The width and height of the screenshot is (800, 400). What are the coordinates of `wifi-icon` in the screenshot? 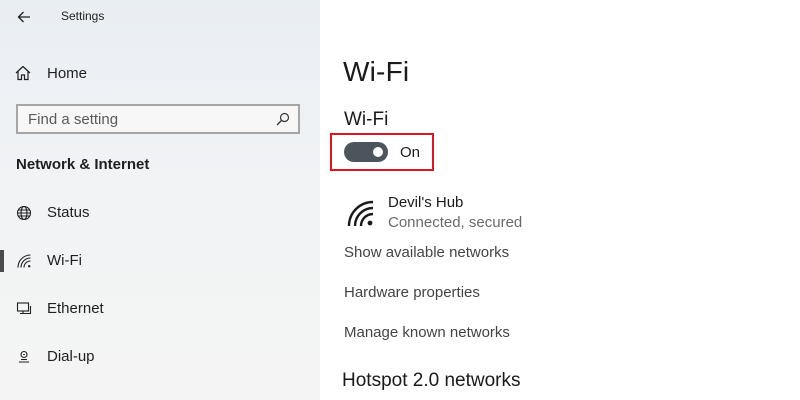 It's located at (24, 261).